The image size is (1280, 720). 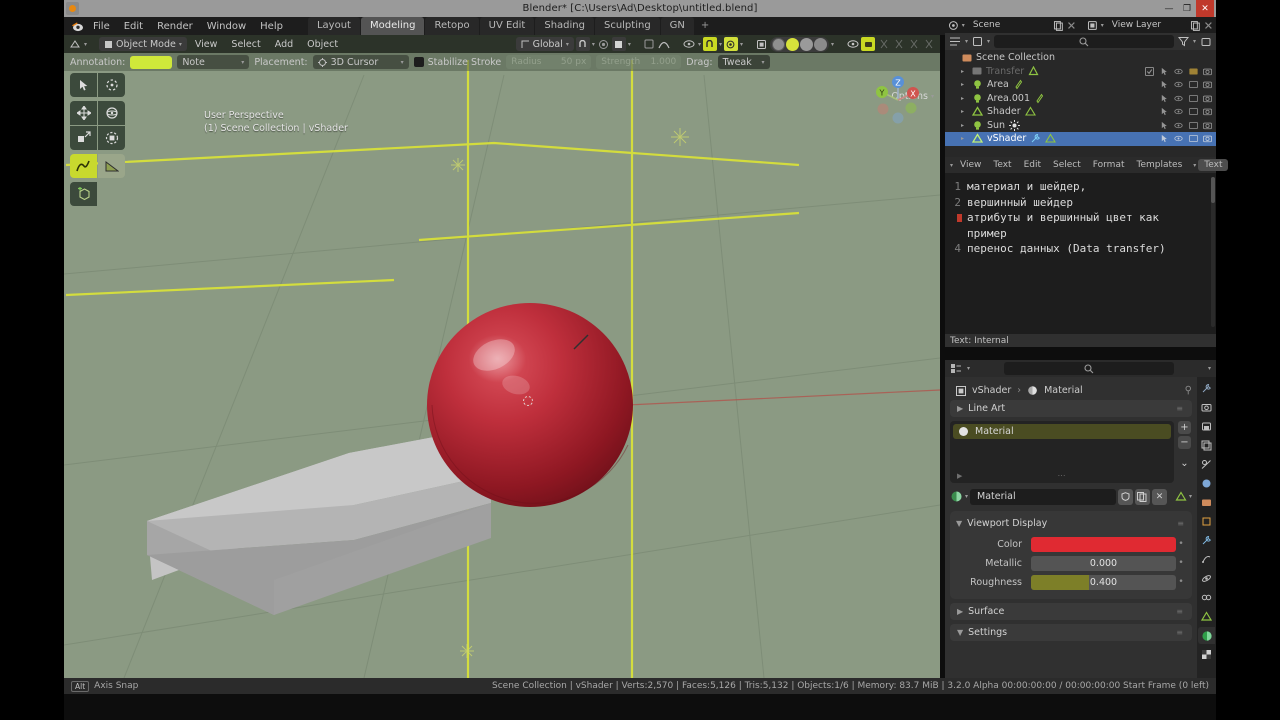 What do you see at coordinates (868, 44) in the screenshot?
I see `gizmo-toggle-icon` at bounding box center [868, 44].